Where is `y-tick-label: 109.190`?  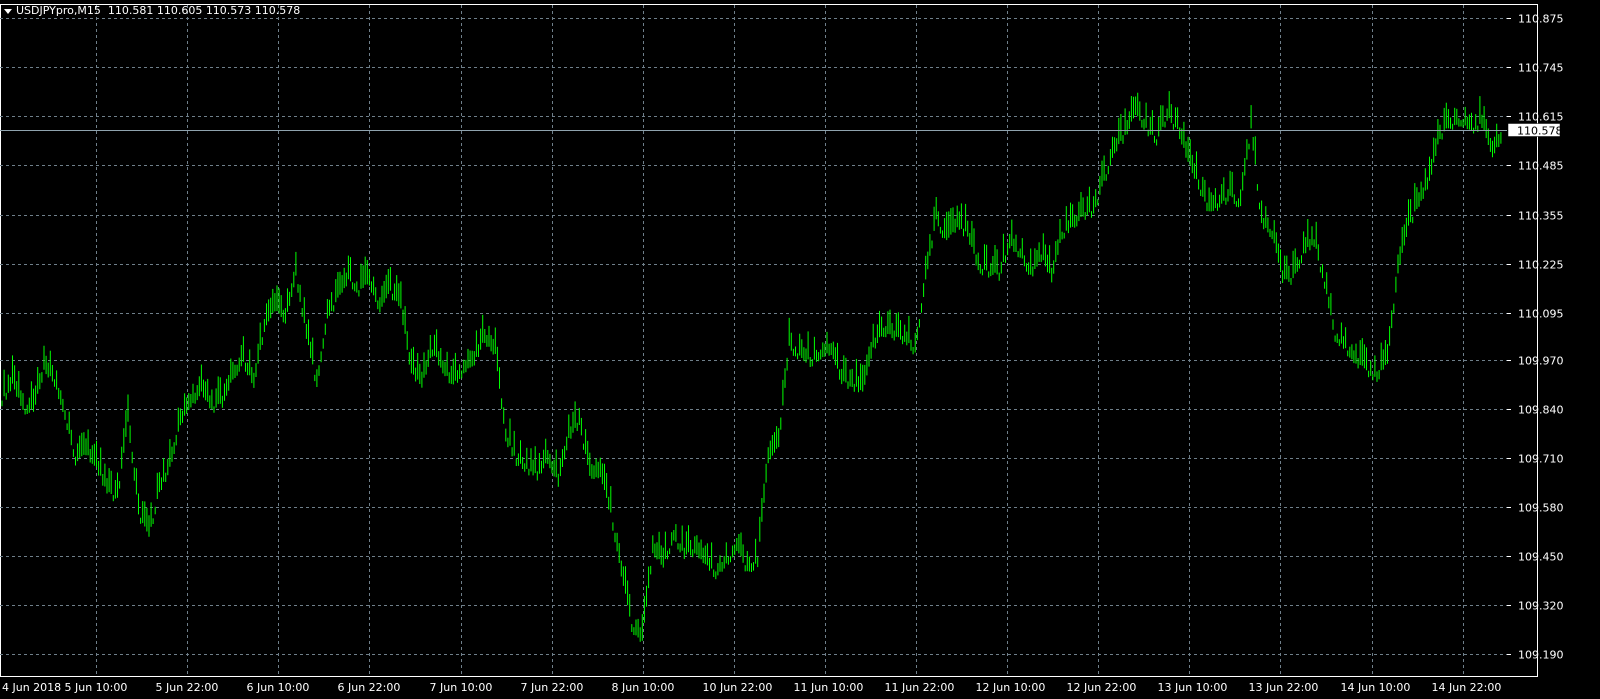
y-tick-label: 109.190 is located at coordinates (1541, 655).